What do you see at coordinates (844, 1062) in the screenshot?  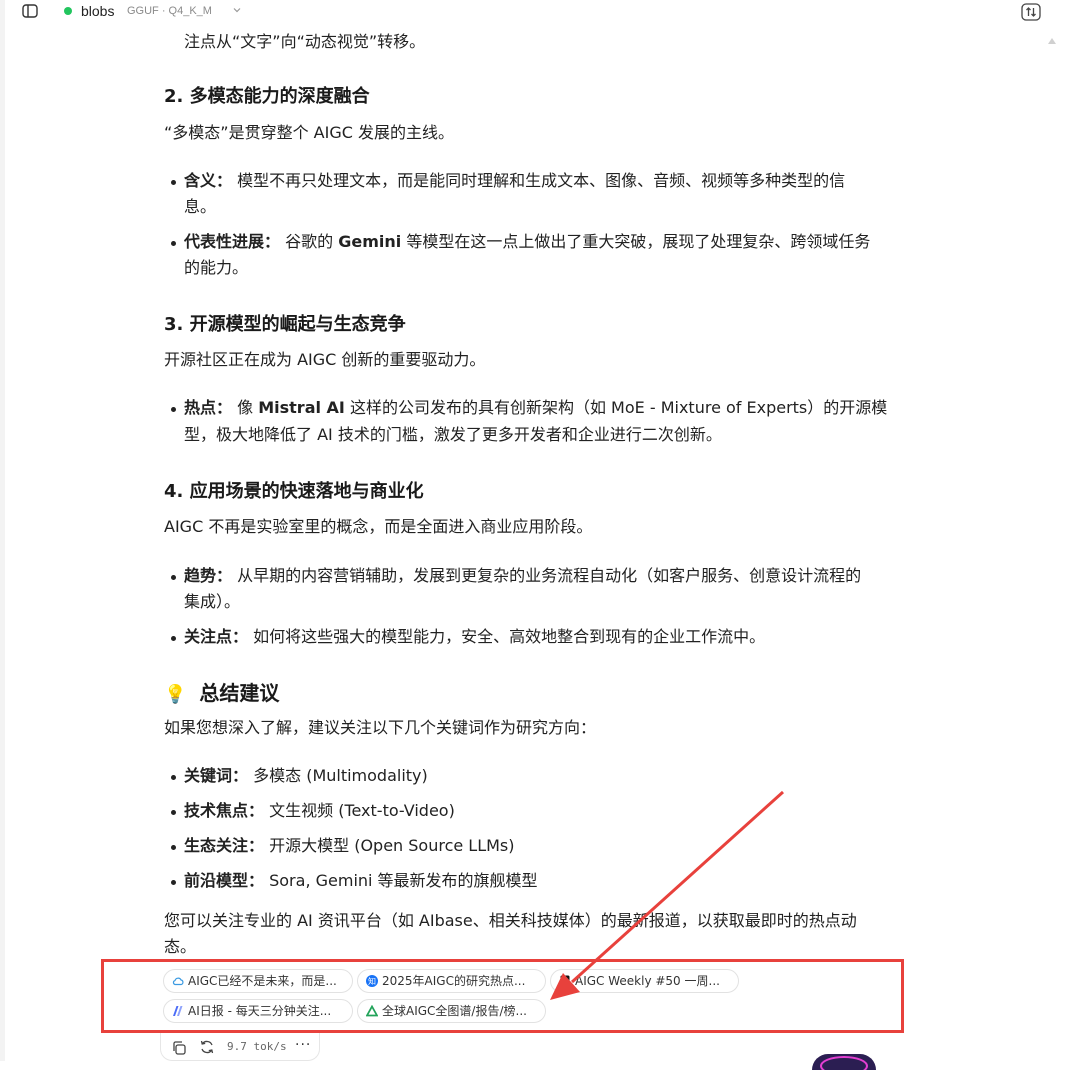 I see `avatar` at bounding box center [844, 1062].